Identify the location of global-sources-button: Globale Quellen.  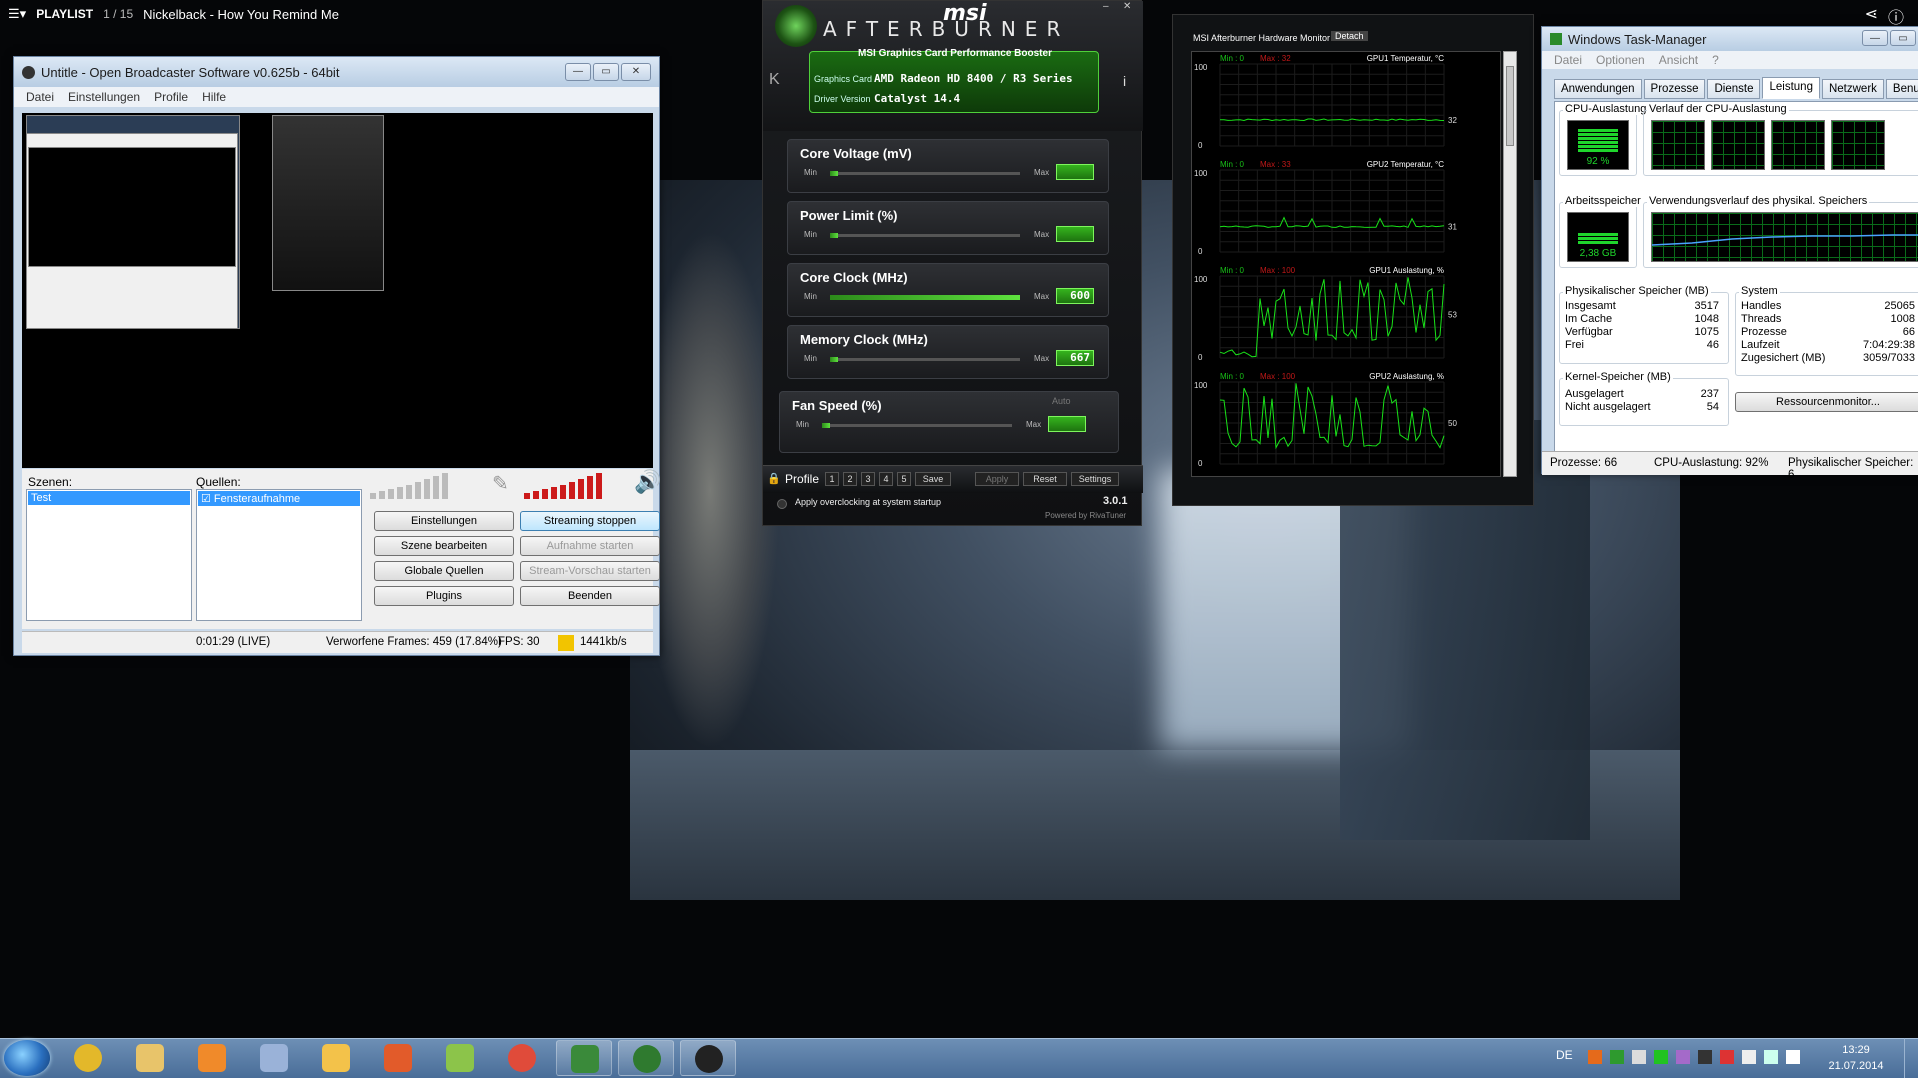
(444, 571).